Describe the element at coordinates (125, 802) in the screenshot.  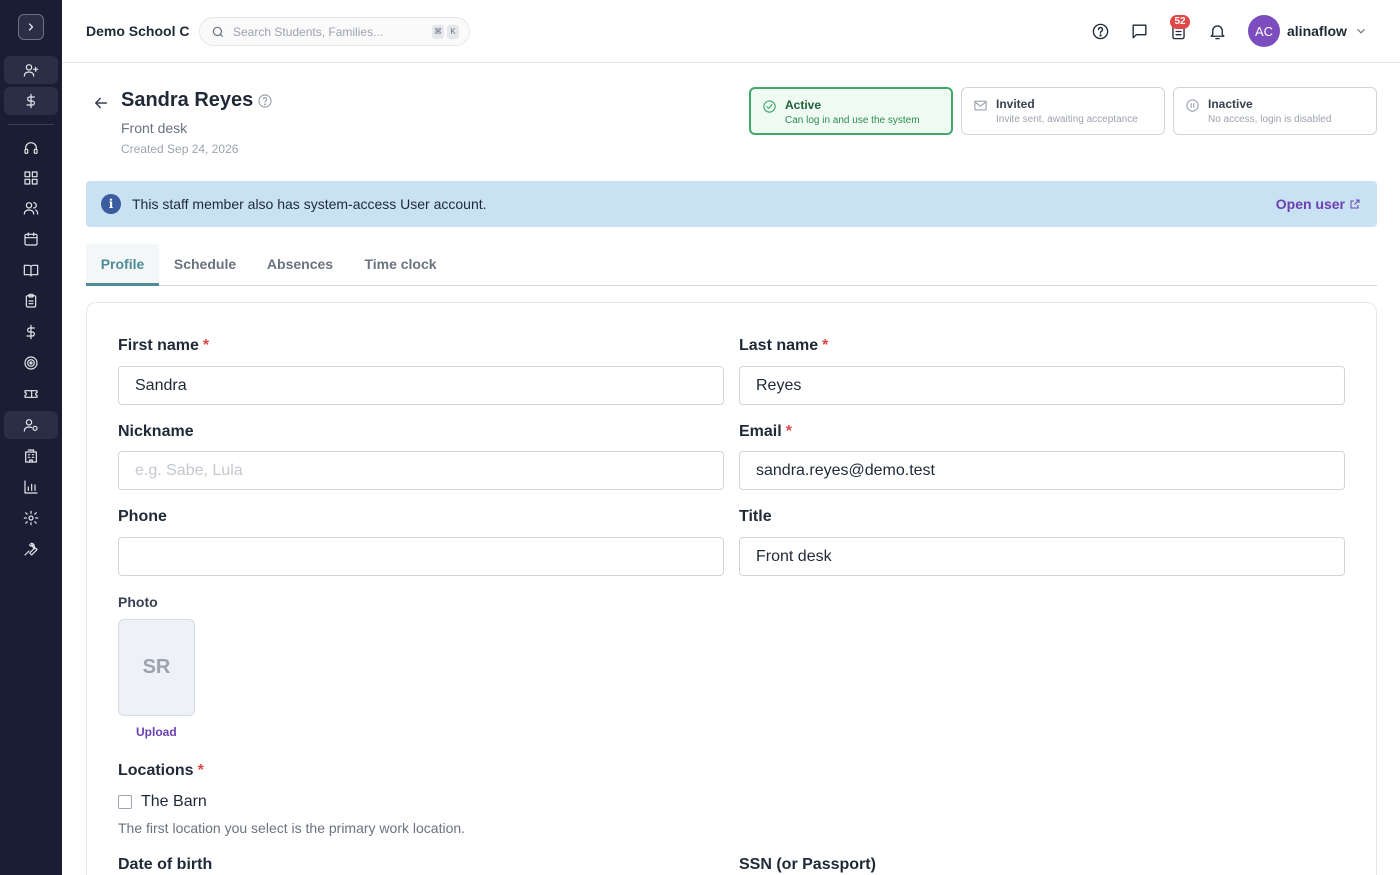
I see `location-checkbox` at that location.